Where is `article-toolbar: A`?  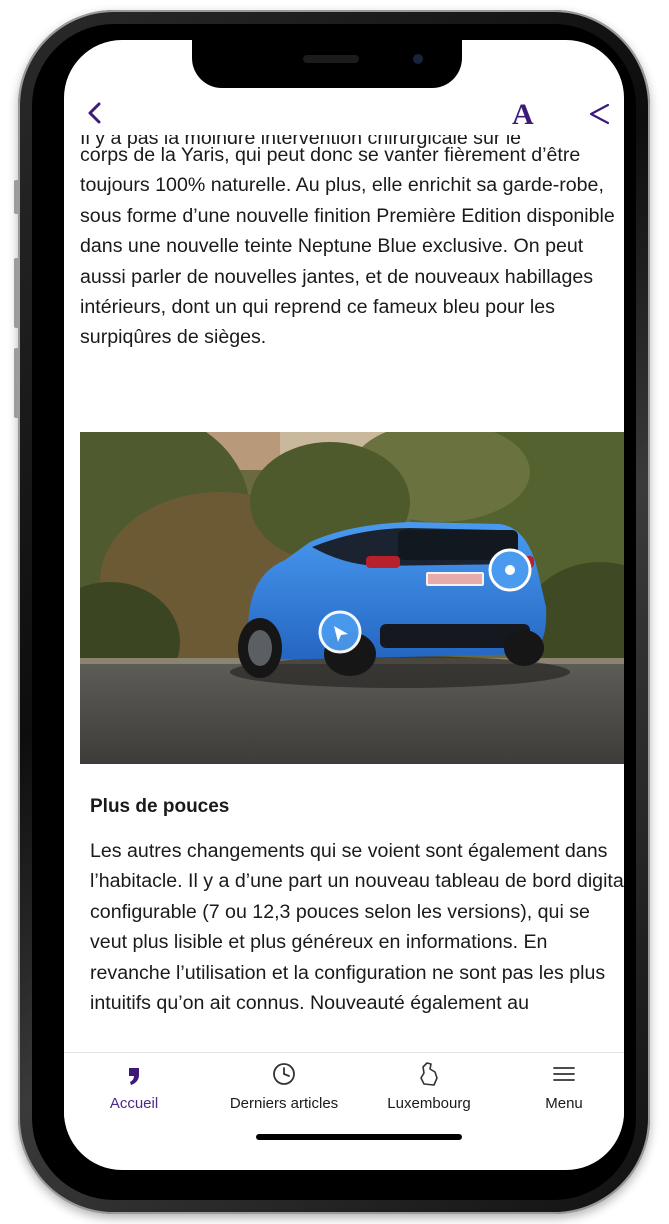
article-toolbar: A is located at coordinates (344, 113).